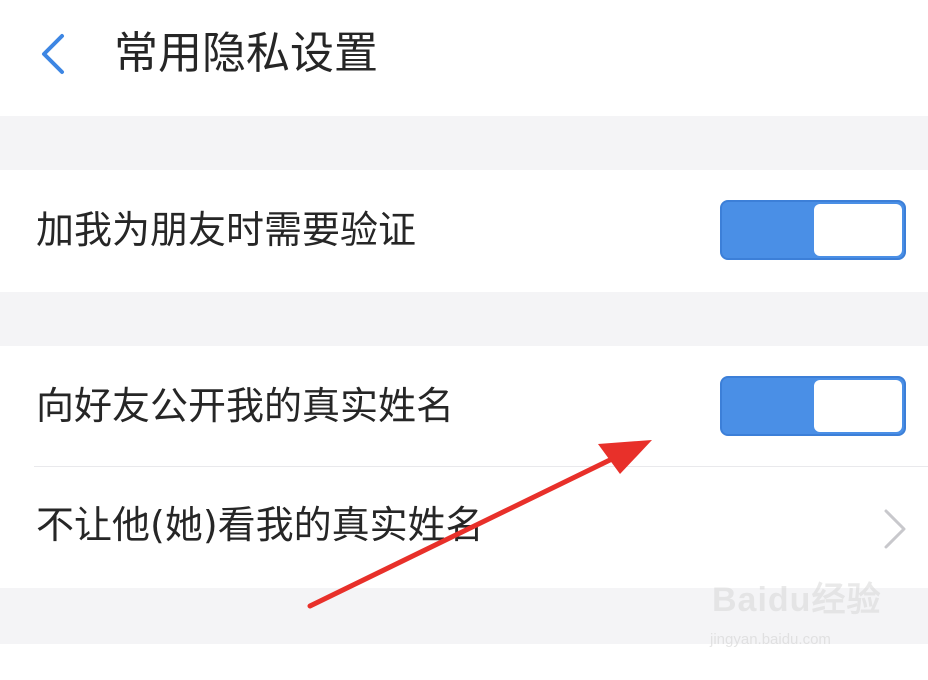  I want to click on setting-label: 加我为朋友时需要验证, so click(226, 230).